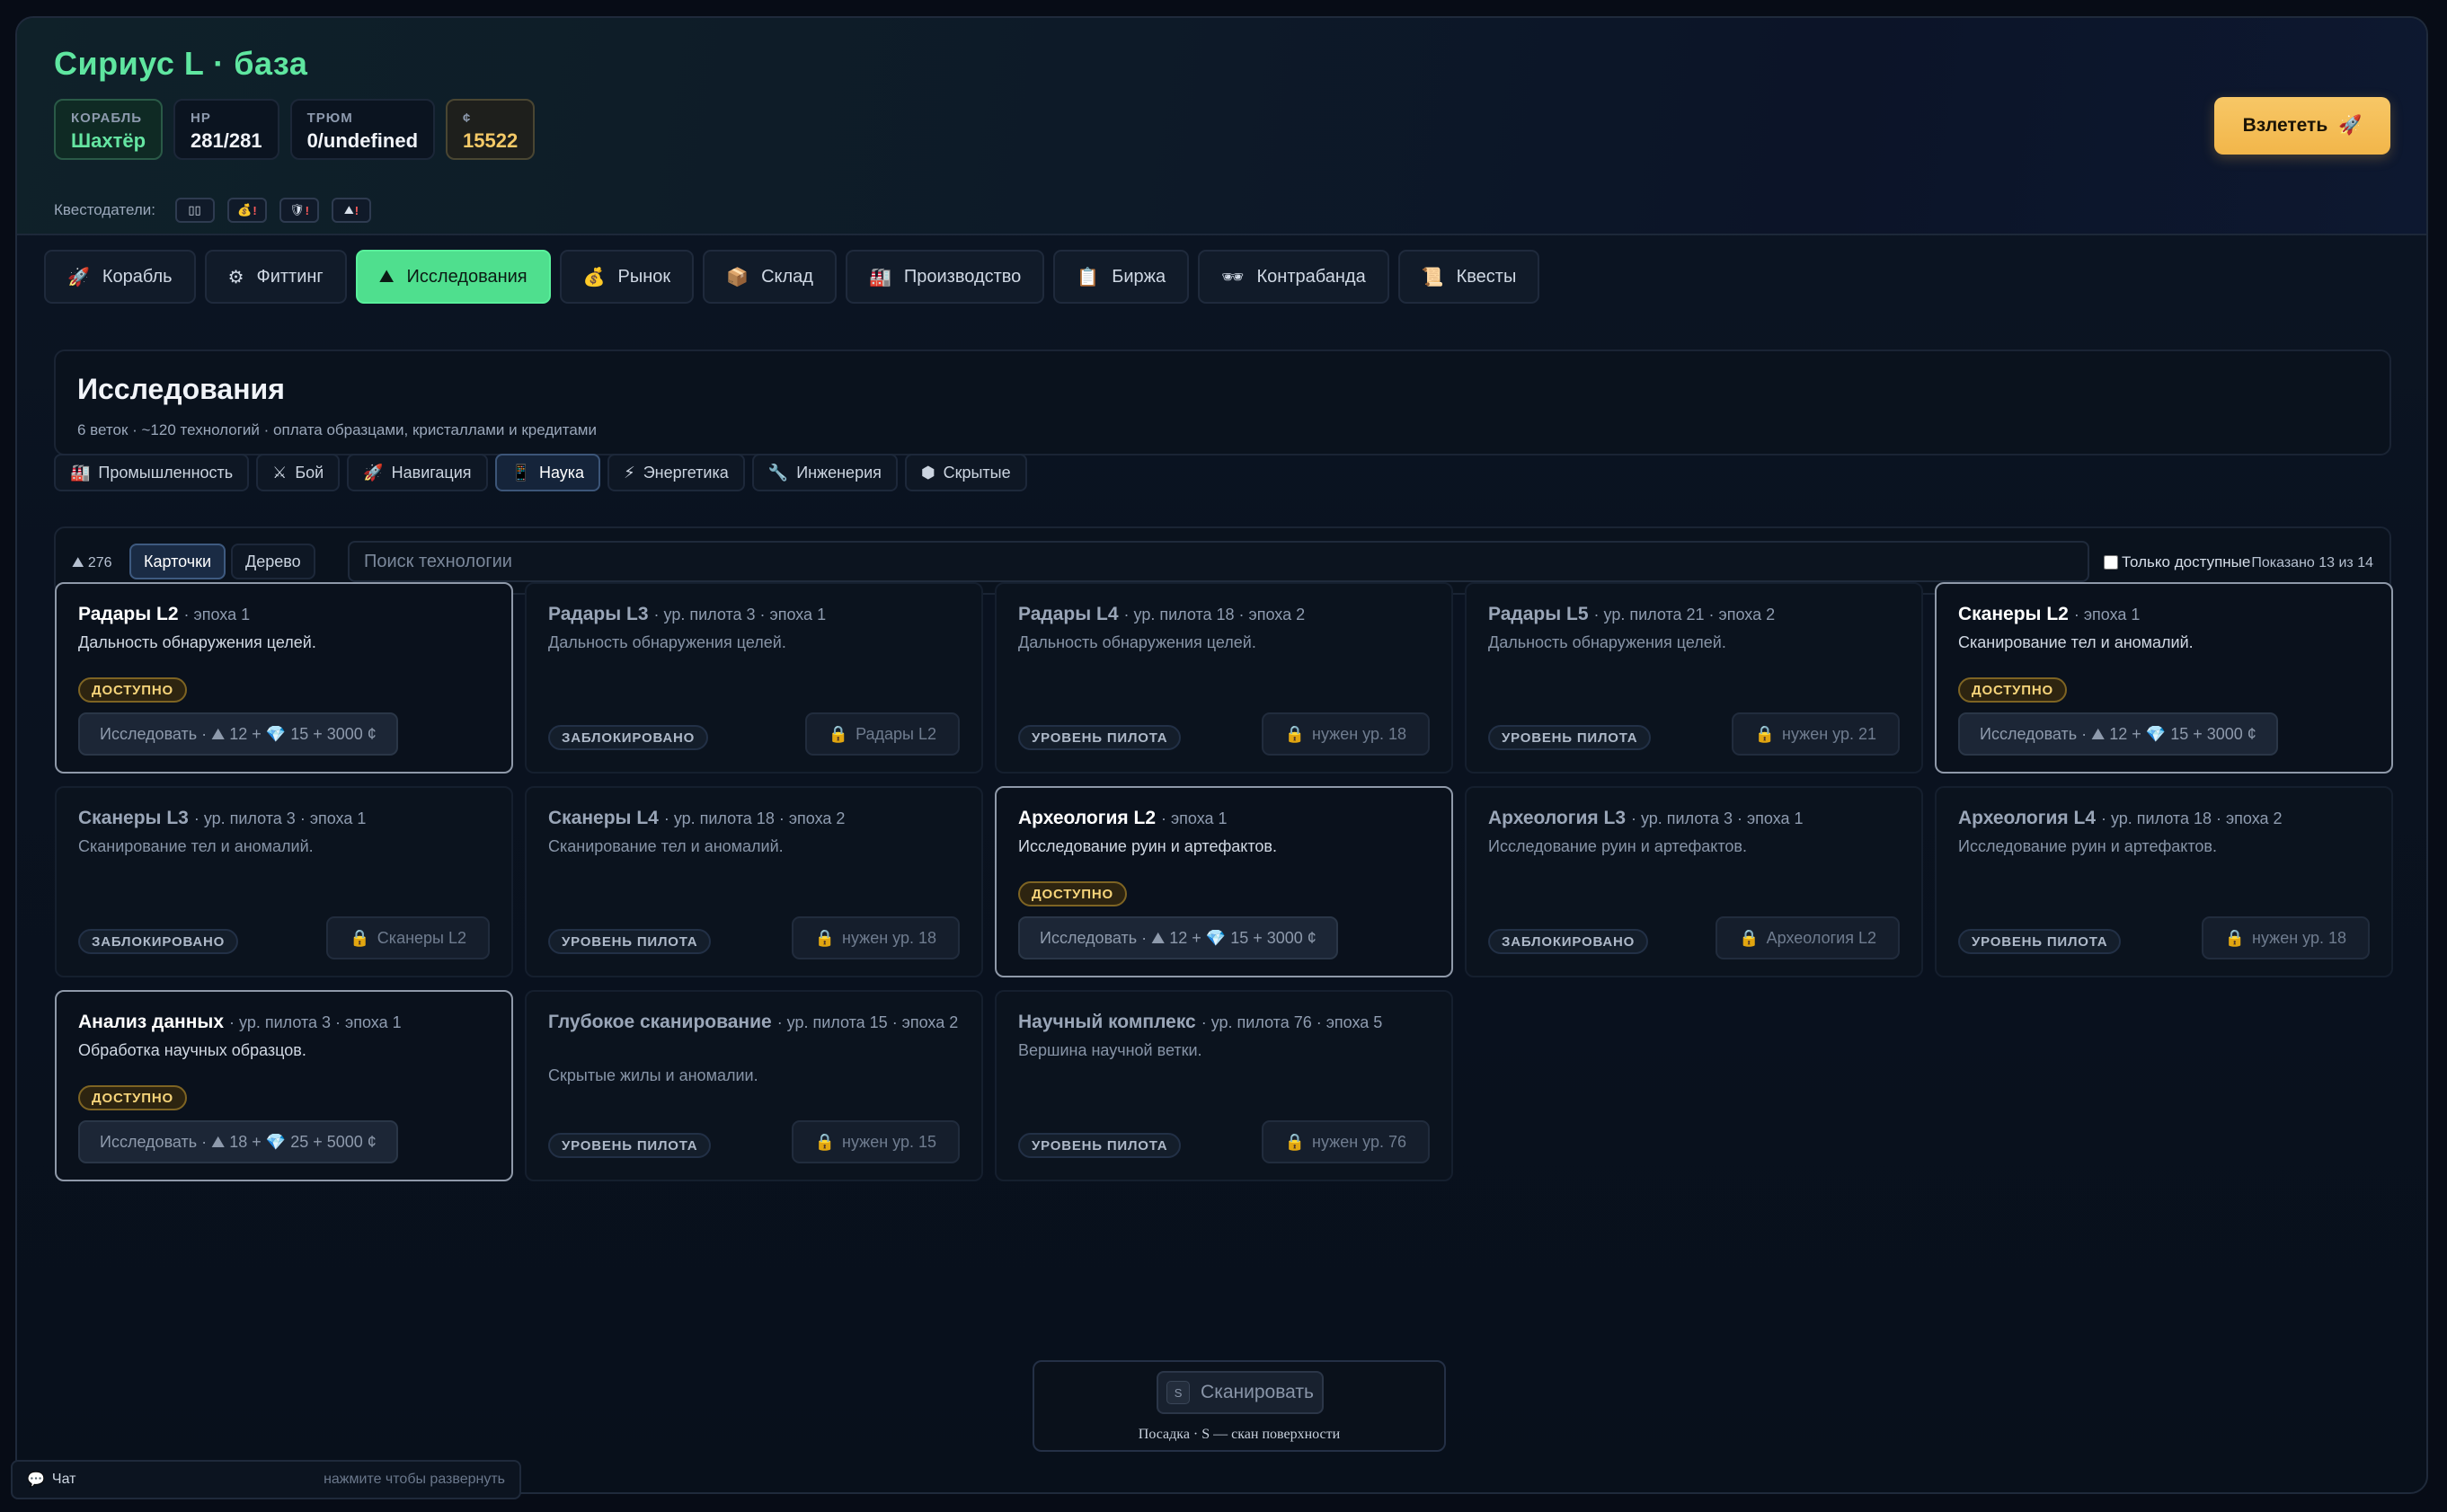 This screenshot has height=1512, width=2447. I want to click on requirement-button: 🔒 Археология L2, so click(1808, 938).